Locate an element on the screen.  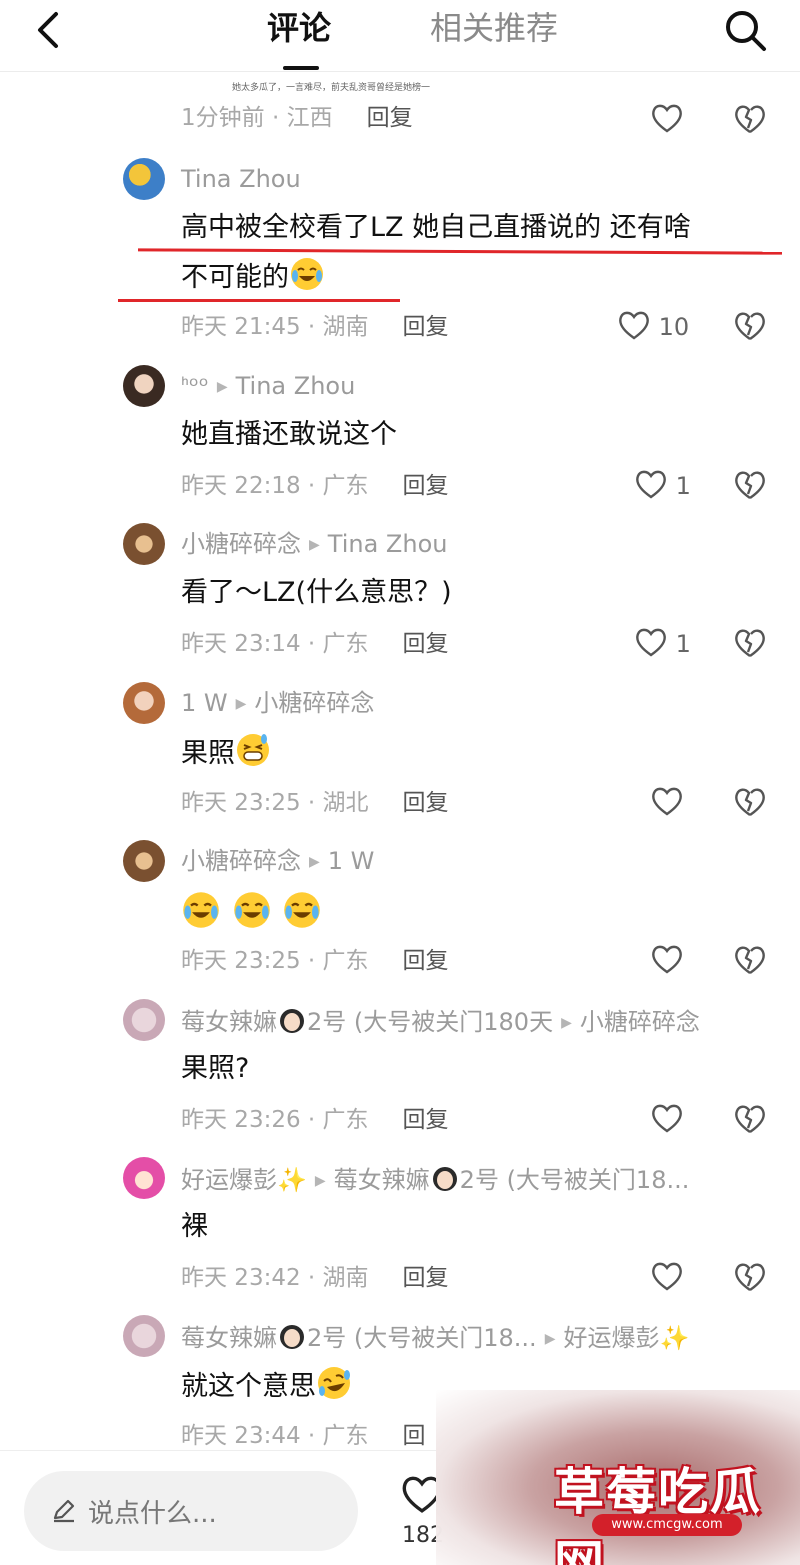
watermark-logo-text: 草莓吃瓜网 is located at coordinates (658, 1514).